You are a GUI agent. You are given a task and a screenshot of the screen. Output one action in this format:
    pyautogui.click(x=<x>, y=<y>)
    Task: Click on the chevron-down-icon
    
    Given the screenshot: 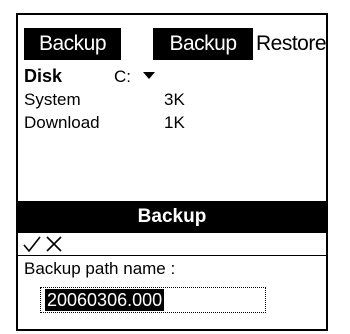 What is the action you would take?
    pyautogui.click(x=149, y=75)
    